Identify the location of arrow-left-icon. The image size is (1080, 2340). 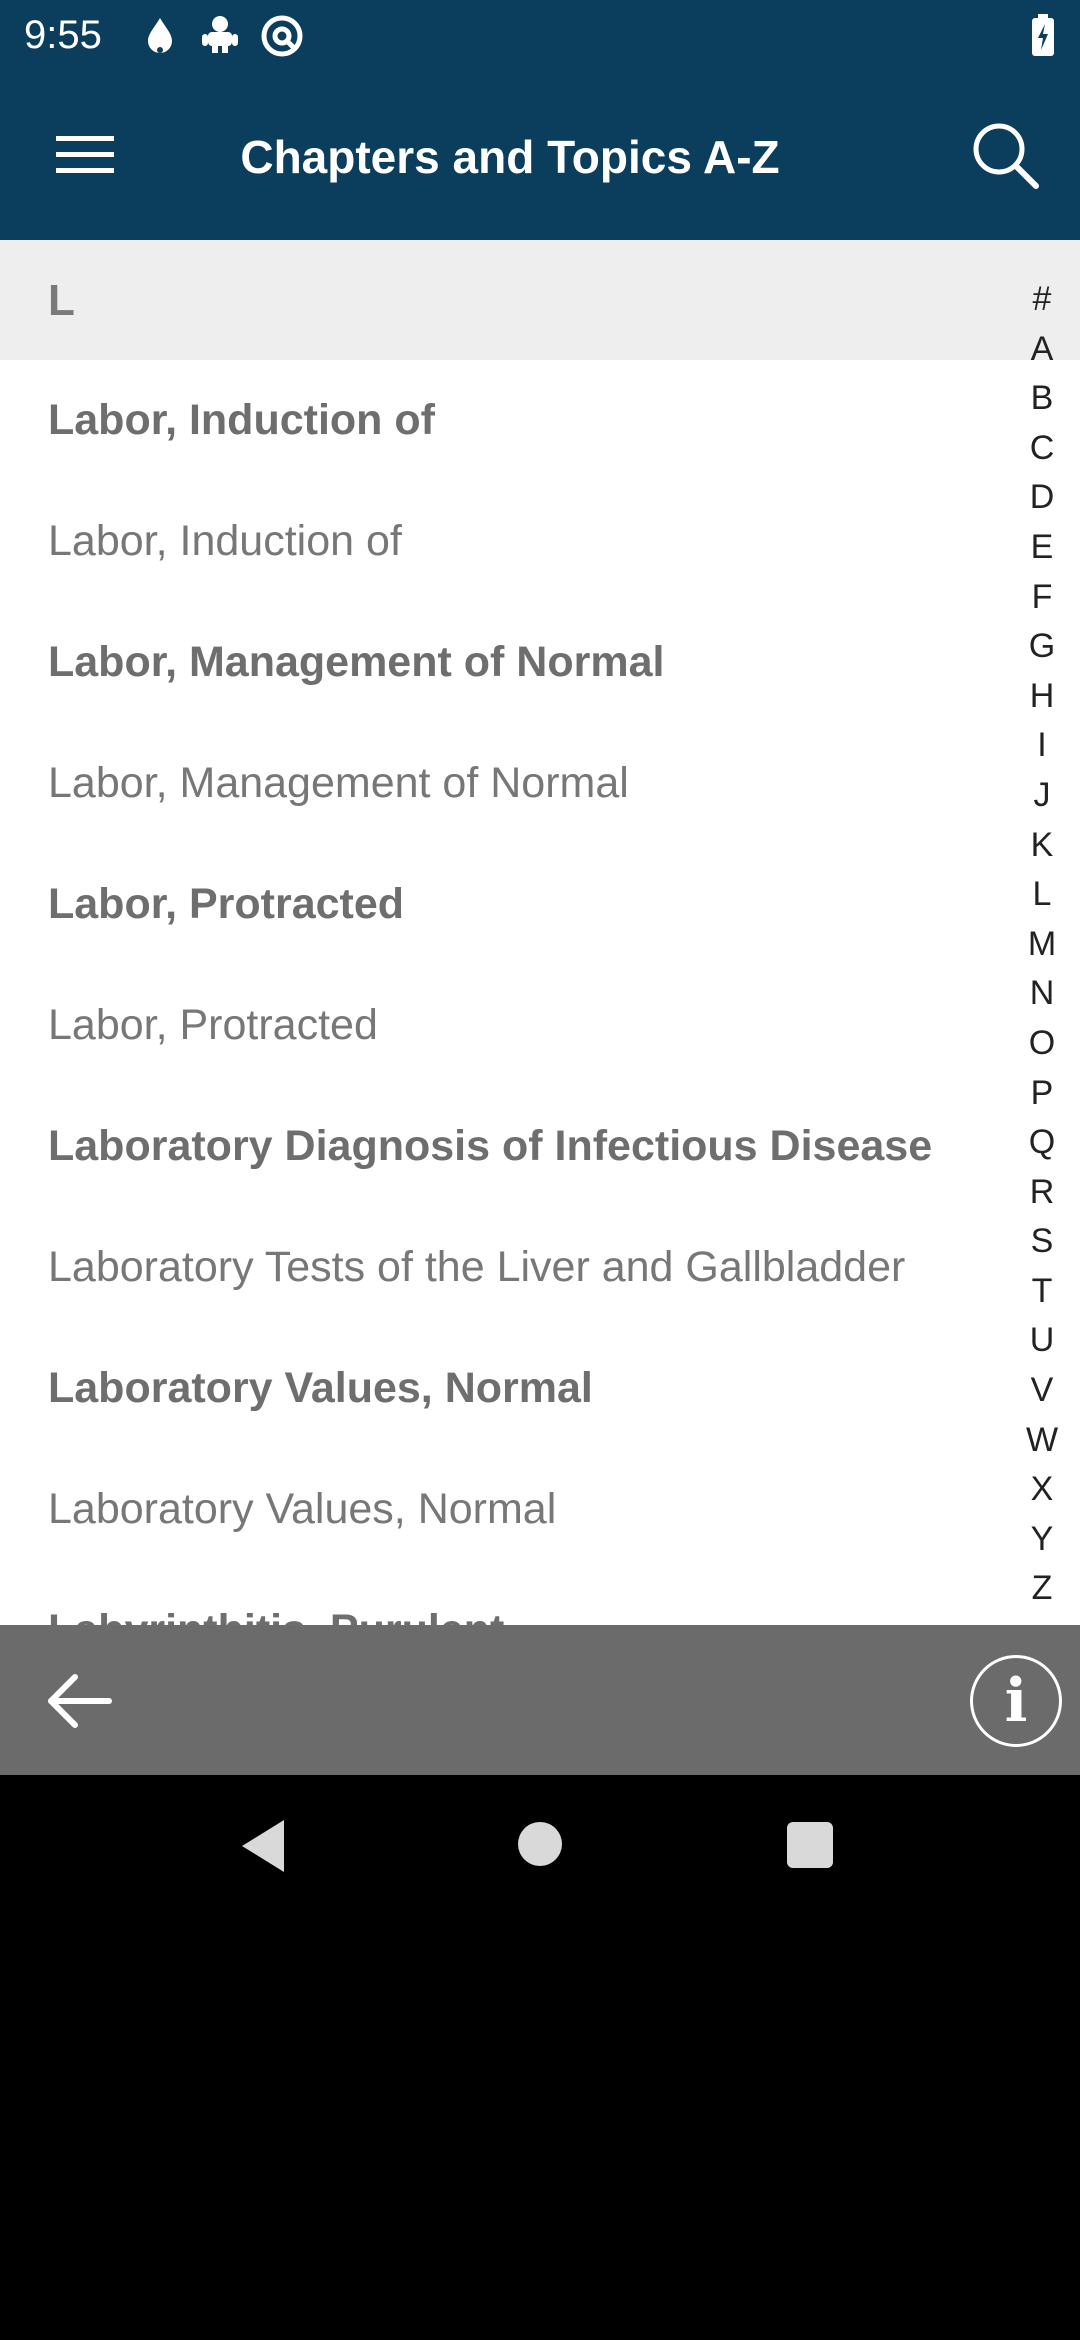
(80, 1701).